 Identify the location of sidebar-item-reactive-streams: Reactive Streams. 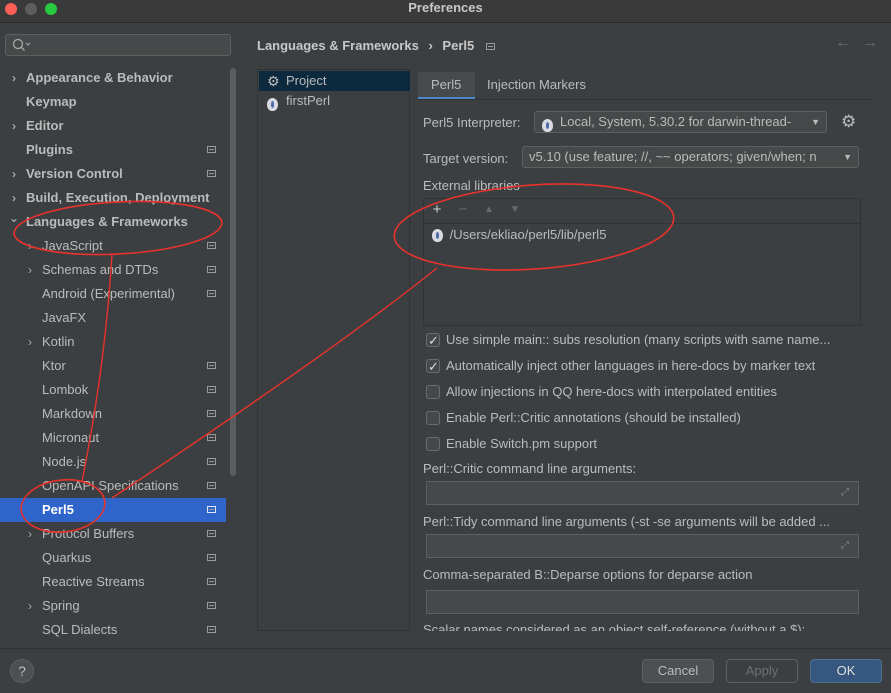
(113, 582).